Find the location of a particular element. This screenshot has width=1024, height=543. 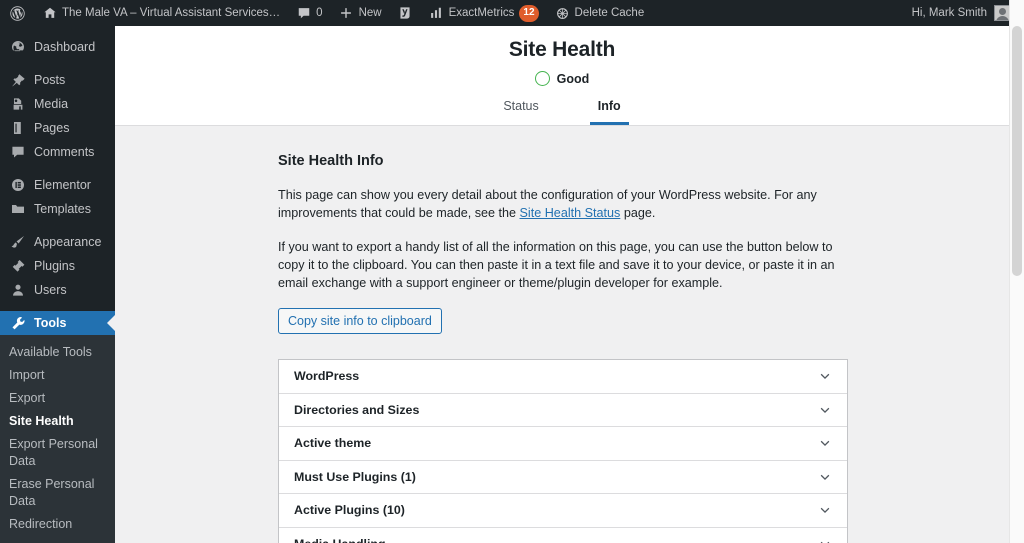

yoast-seo-icon is located at coordinates (405, 13).